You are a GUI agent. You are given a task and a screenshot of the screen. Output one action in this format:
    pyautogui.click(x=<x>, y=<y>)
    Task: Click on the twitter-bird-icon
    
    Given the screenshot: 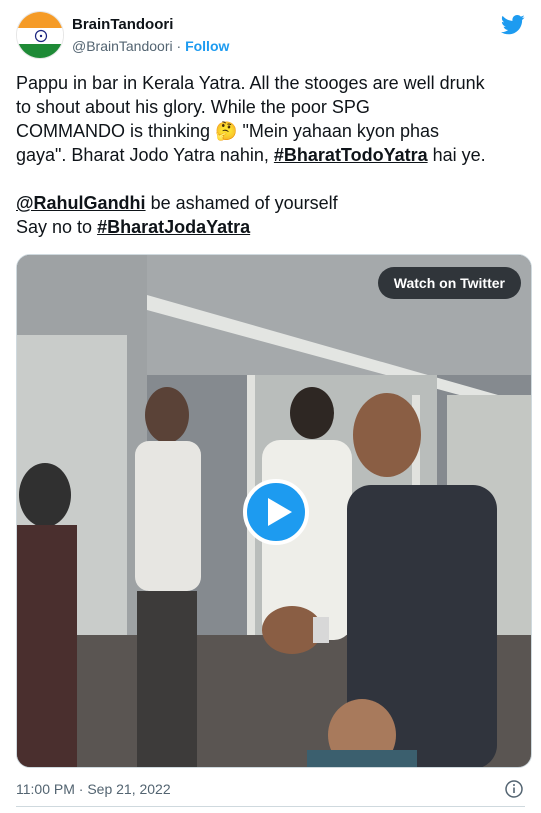 What is the action you would take?
    pyautogui.click(x=513, y=25)
    